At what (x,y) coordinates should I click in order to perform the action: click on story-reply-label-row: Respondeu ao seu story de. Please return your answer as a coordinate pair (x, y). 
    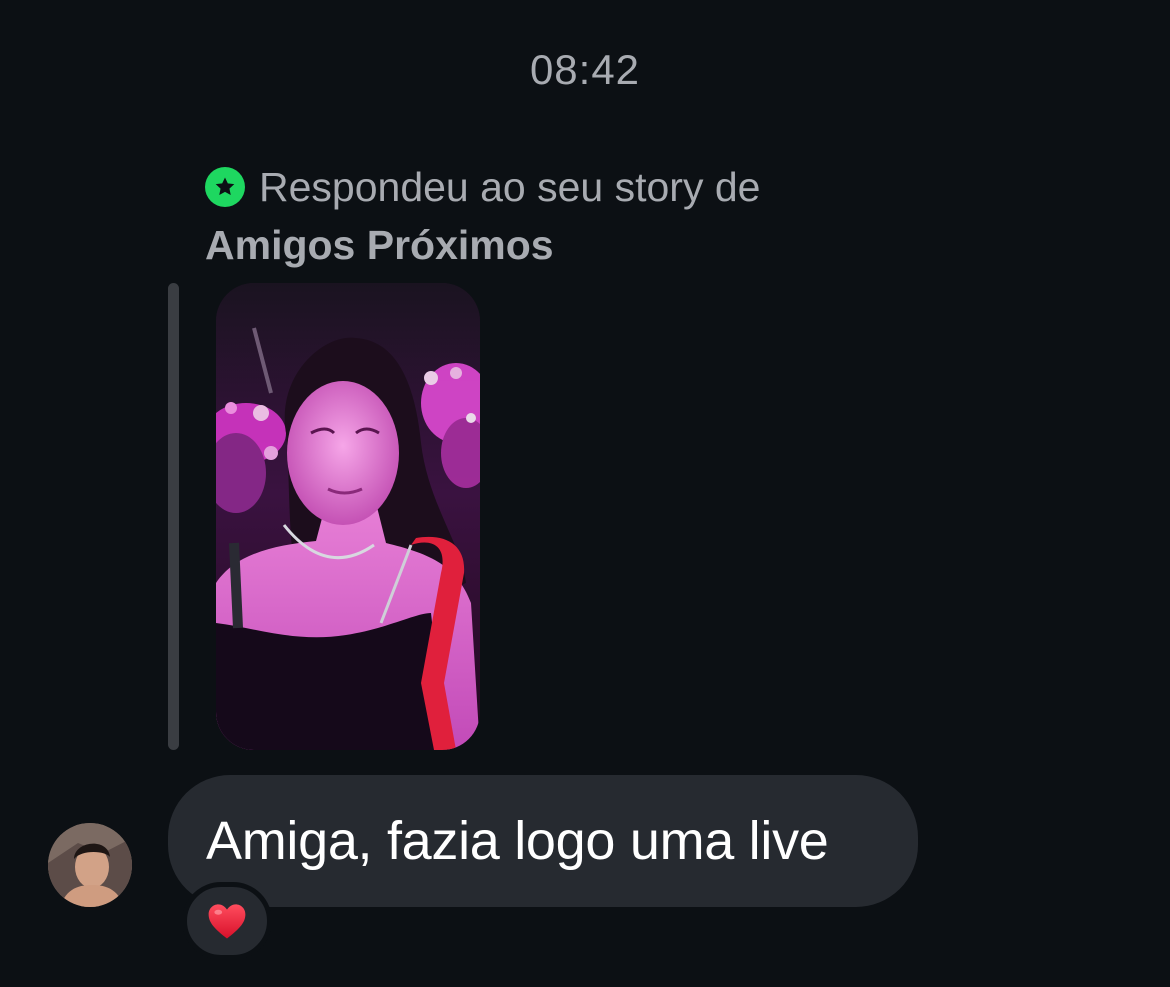
    Looking at the image, I should click on (482, 187).